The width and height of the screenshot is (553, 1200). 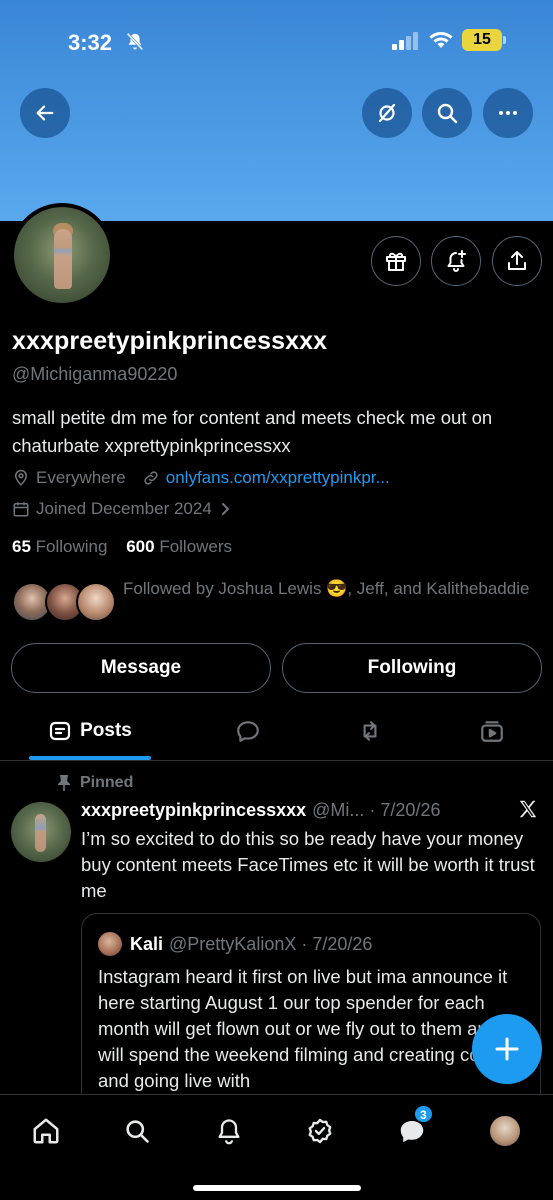 I want to click on nav-profile, so click(x=505, y=1131).